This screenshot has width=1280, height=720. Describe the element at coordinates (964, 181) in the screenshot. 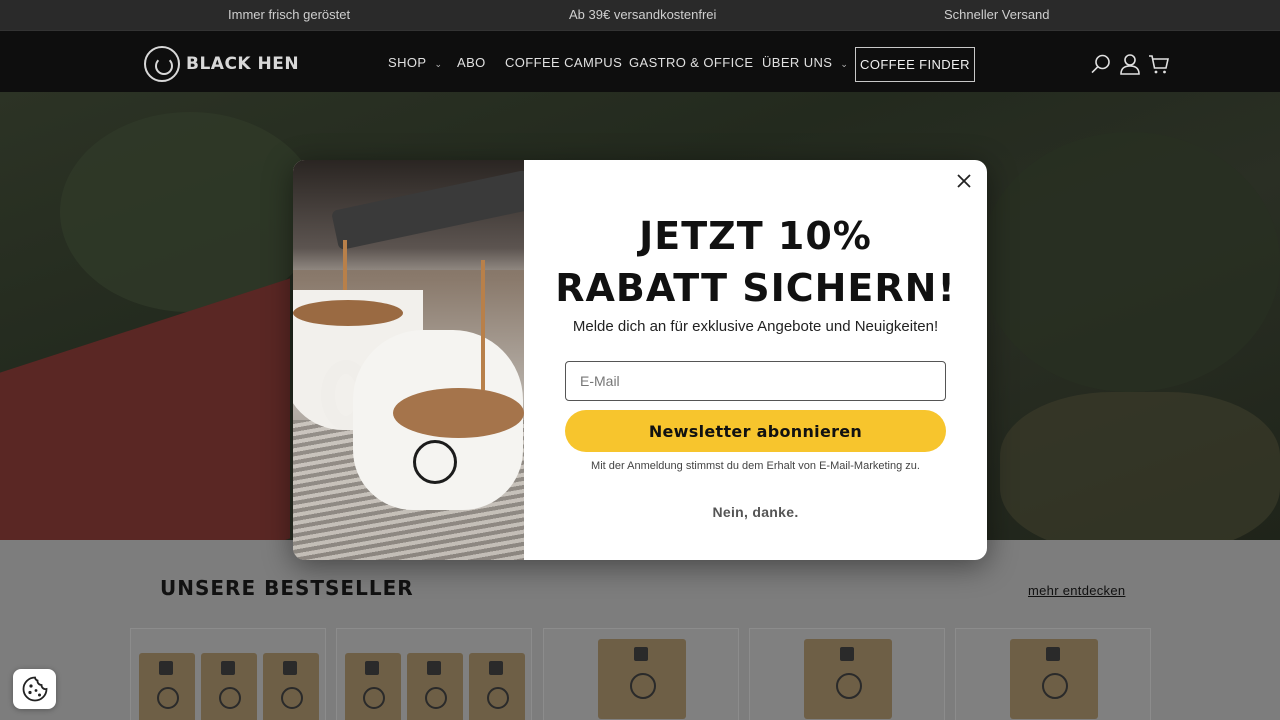

I see `close-icon` at that location.